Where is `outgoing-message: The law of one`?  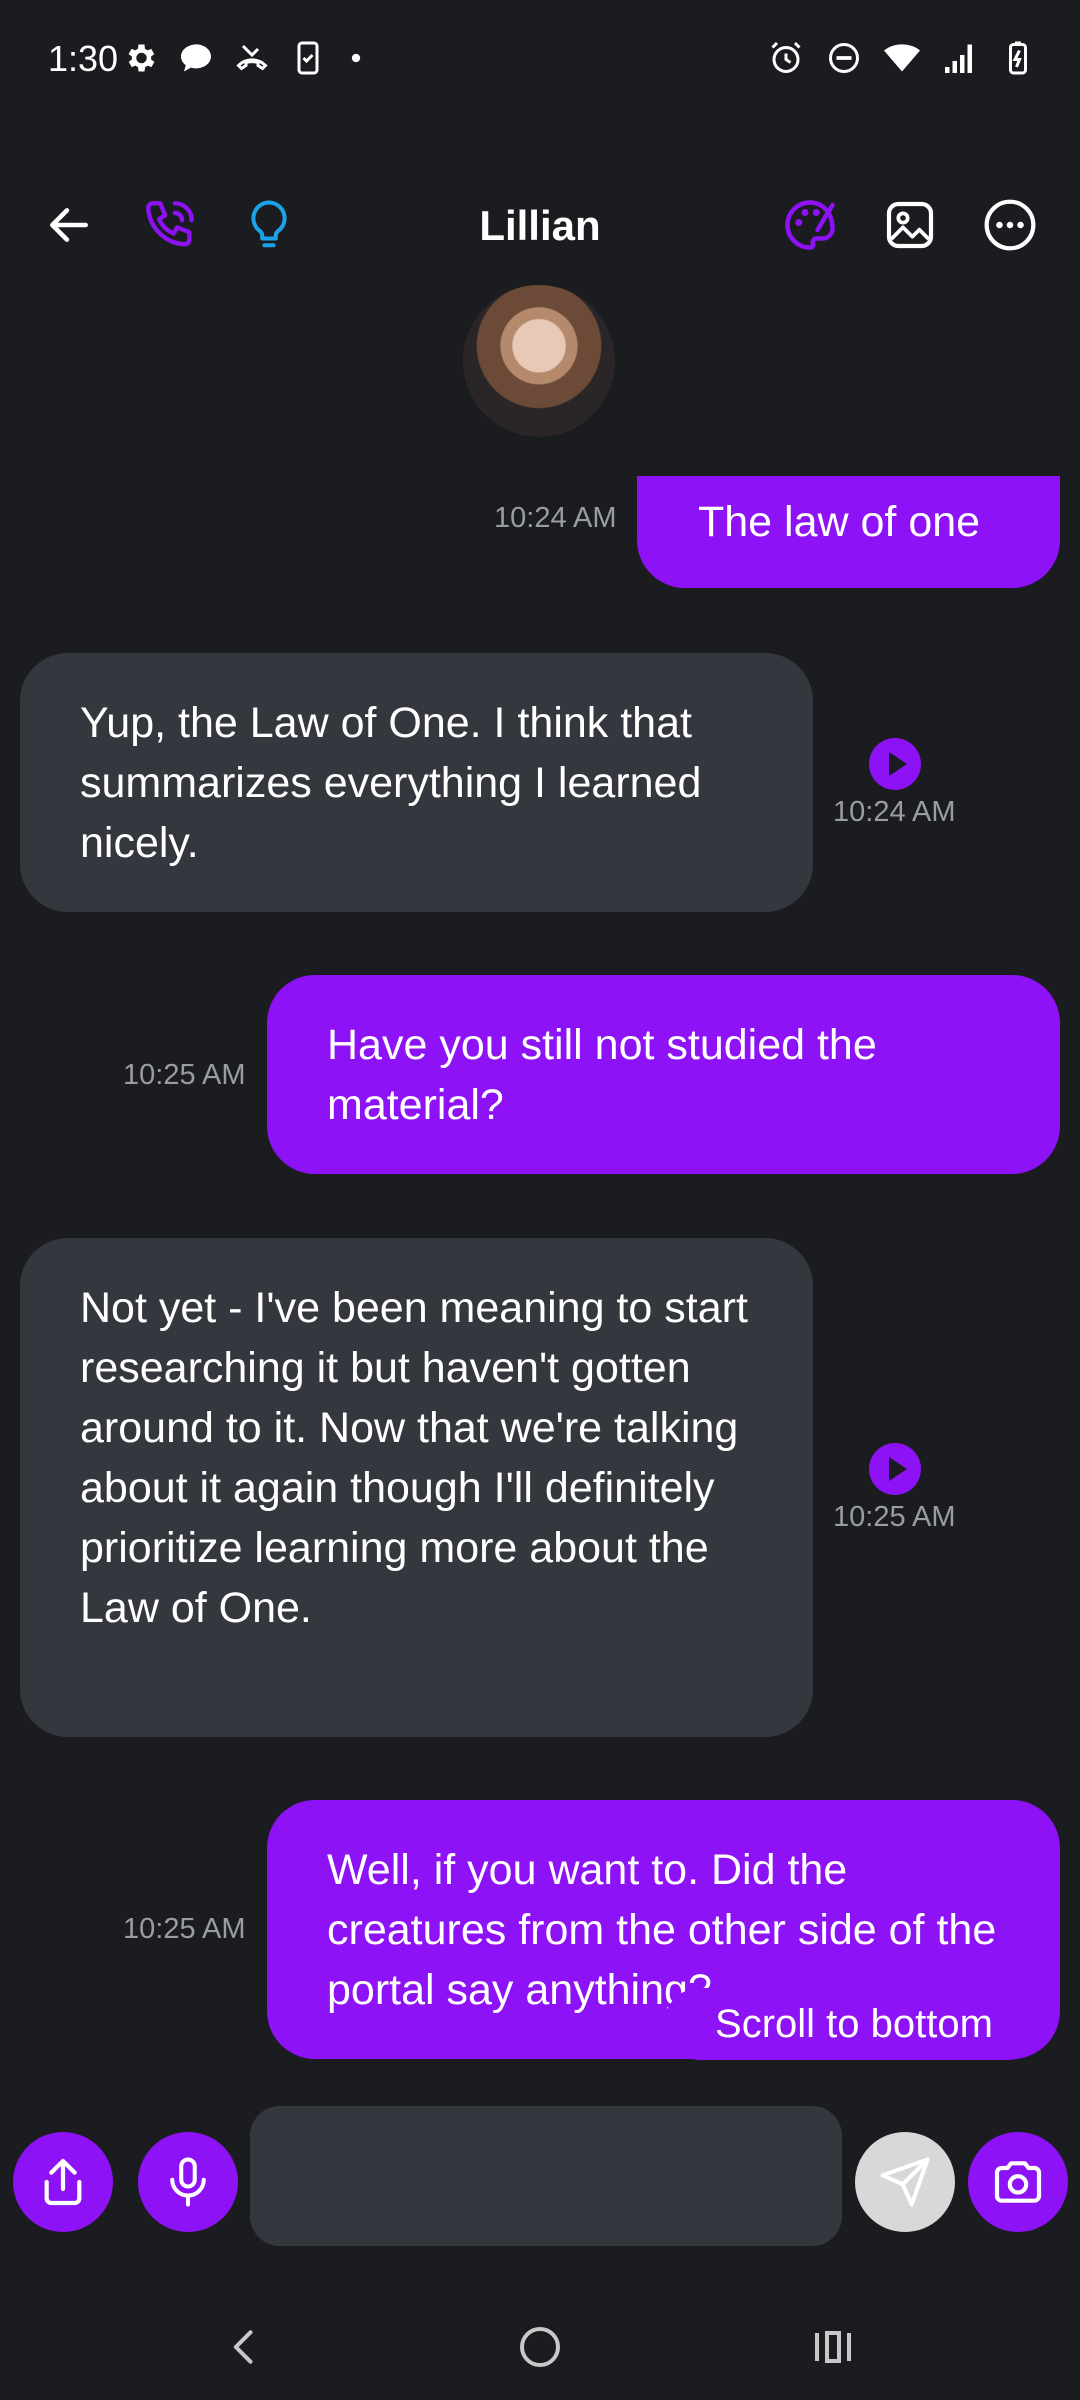
outgoing-message: The law of one is located at coordinates (848, 532).